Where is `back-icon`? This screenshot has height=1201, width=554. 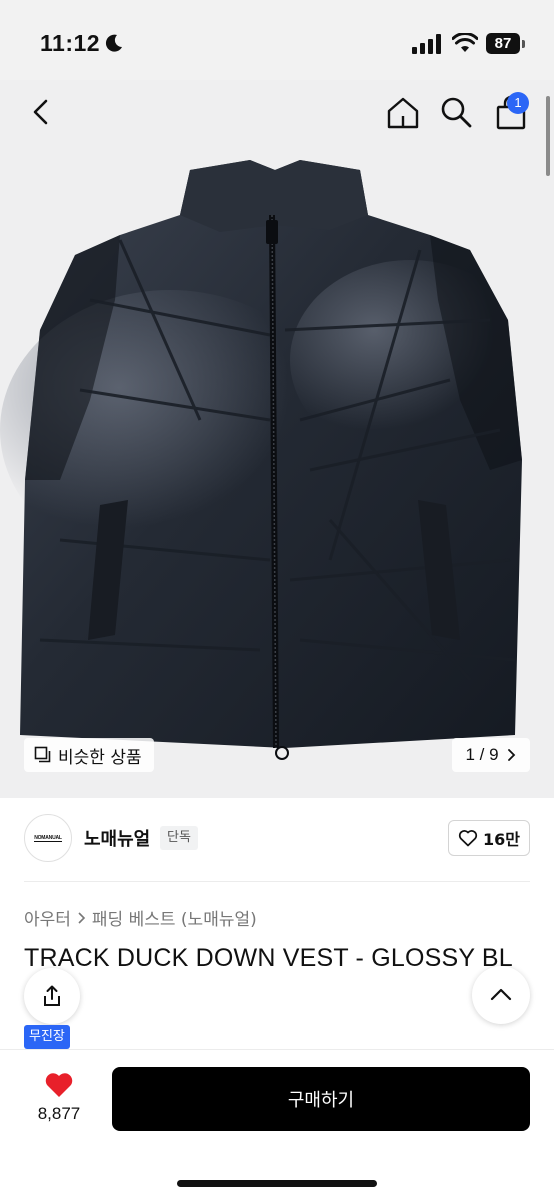
back-icon is located at coordinates (42, 112).